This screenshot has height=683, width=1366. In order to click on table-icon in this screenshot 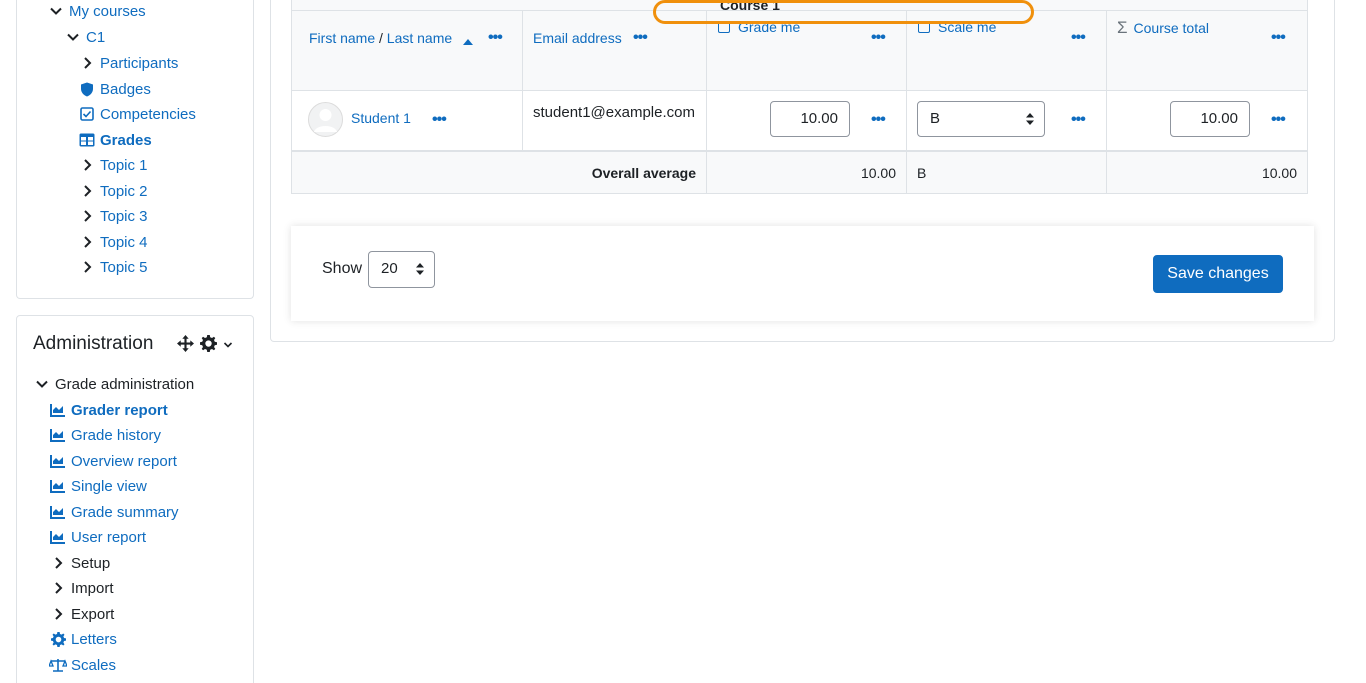, I will do `click(87, 140)`.